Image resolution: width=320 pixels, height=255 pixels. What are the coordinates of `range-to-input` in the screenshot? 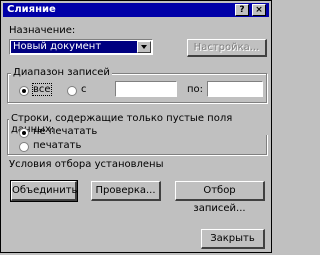 It's located at (235, 89).